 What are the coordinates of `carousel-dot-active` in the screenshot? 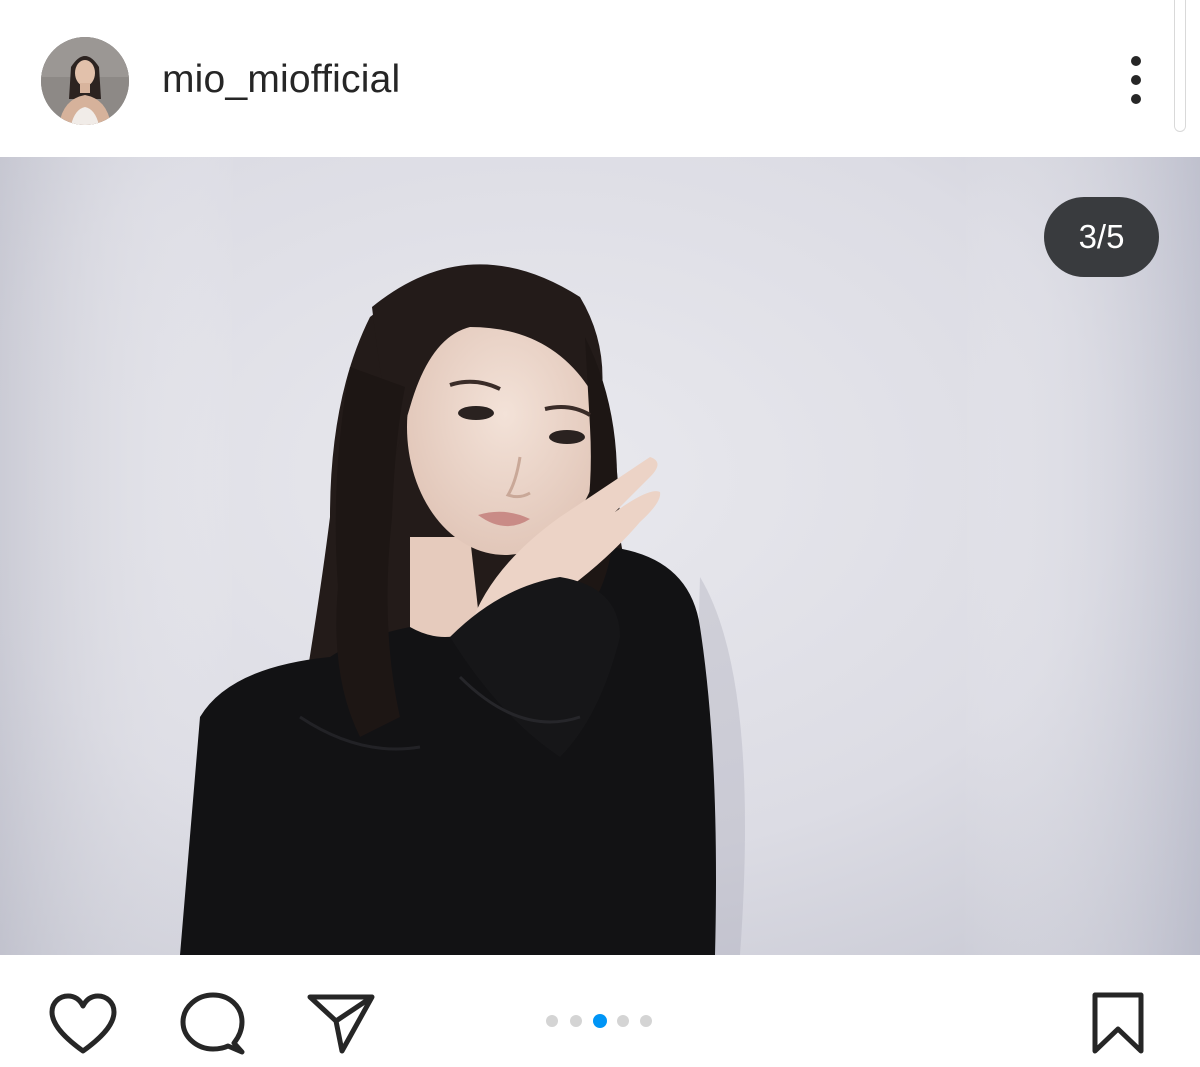 It's located at (600, 1021).